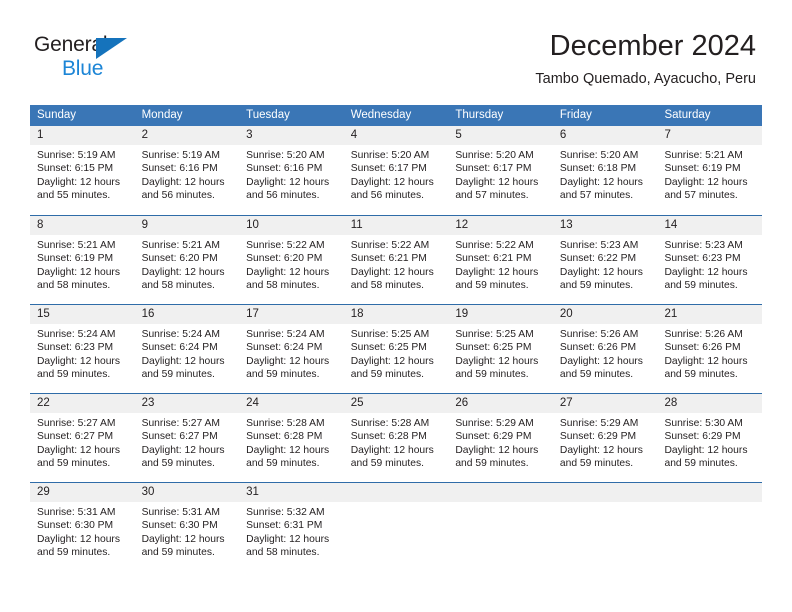 This screenshot has height=612, width=792. I want to click on sunrise-text: Sunrise: 5:32 AM, so click(285, 512).